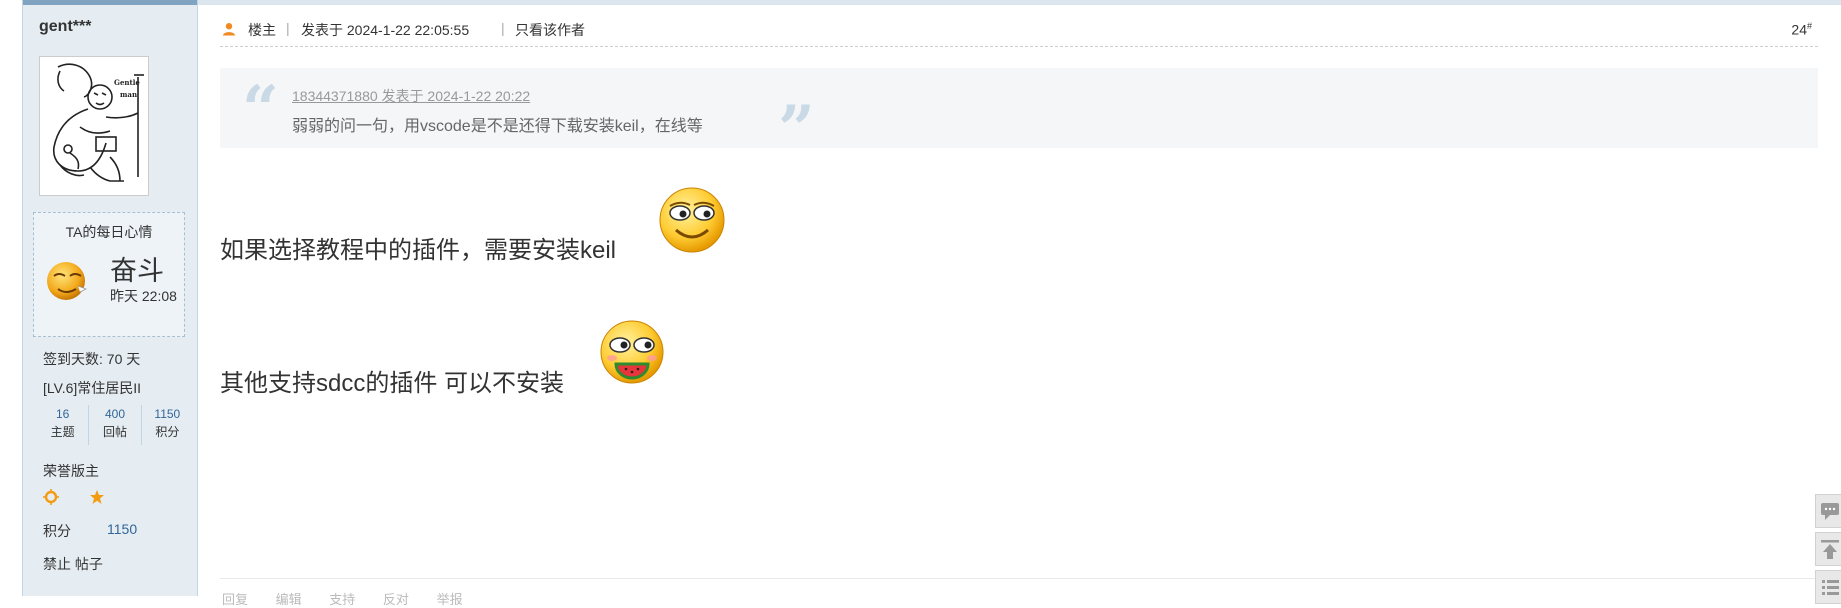  What do you see at coordinates (167, 432) in the screenshot?
I see `stat-credits-label: 积分` at bounding box center [167, 432].